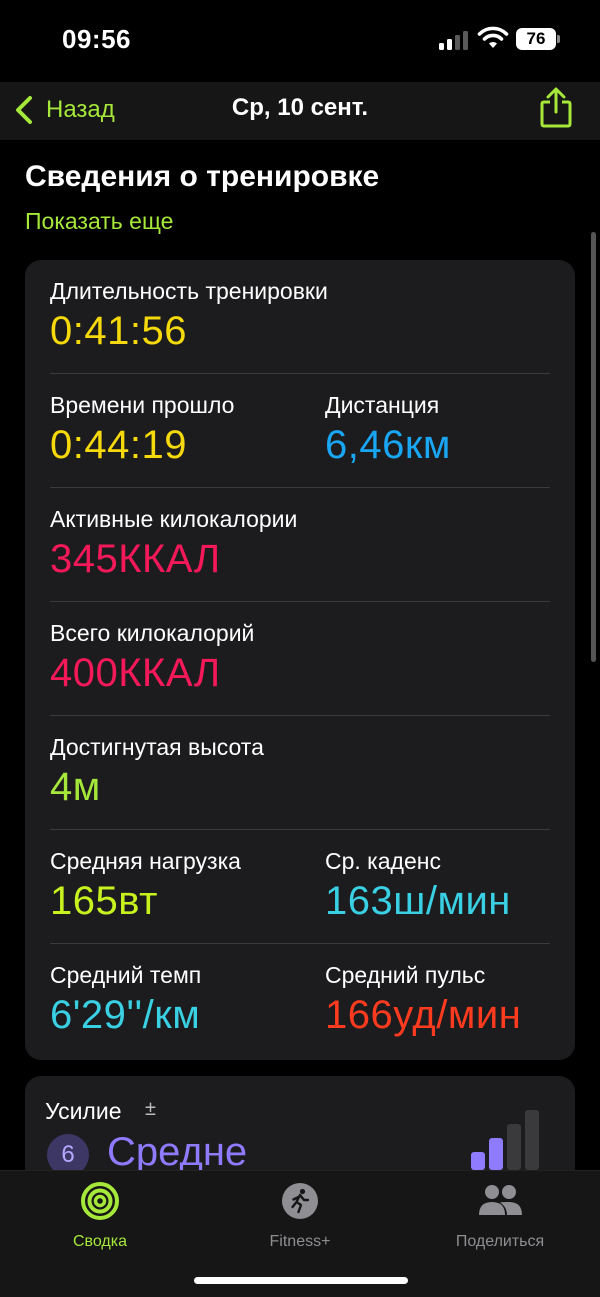 The width and height of the screenshot is (600, 1297). What do you see at coordinates (177, 1150) in the screenshot?
I see `effort-value: Средне` at bounding box center [177, 1150].